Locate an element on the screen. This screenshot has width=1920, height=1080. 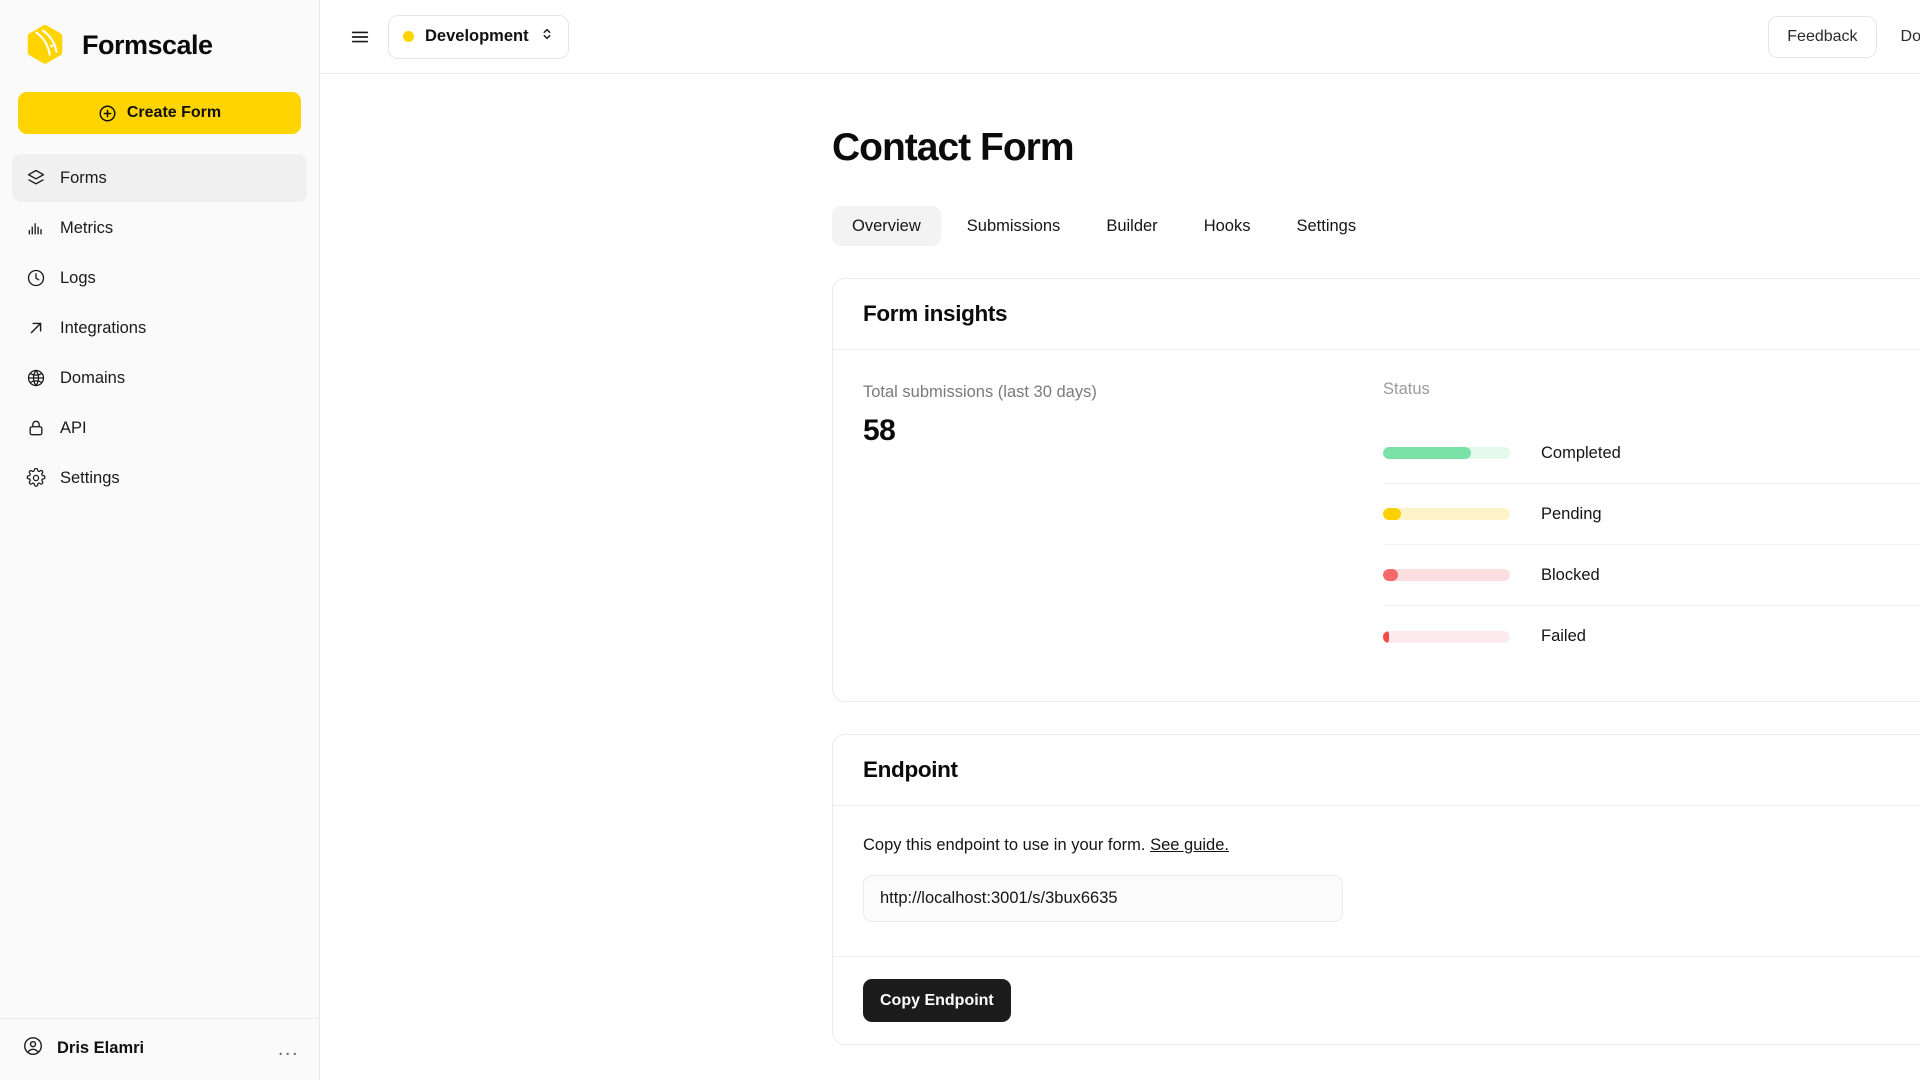
sidebar-item-label: Metrics is located at coordinates (87, 227).